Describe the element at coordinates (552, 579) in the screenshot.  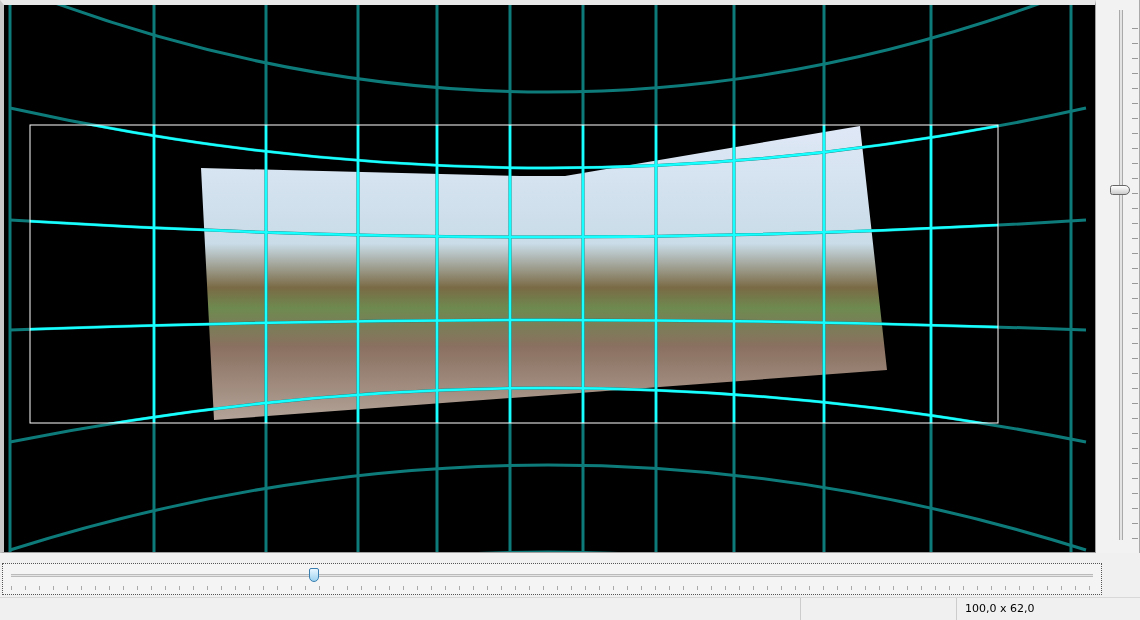
I see `horizontal-slider` at that location.